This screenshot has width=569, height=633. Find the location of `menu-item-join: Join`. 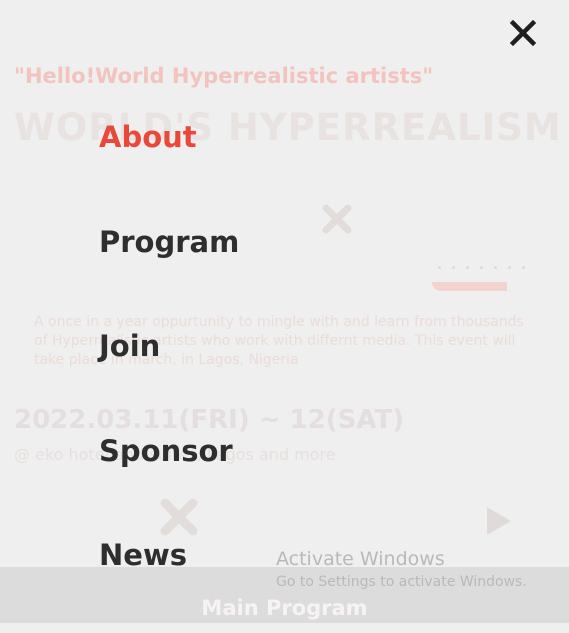

menu-item-join: Join is located at coordinates (169, 371).